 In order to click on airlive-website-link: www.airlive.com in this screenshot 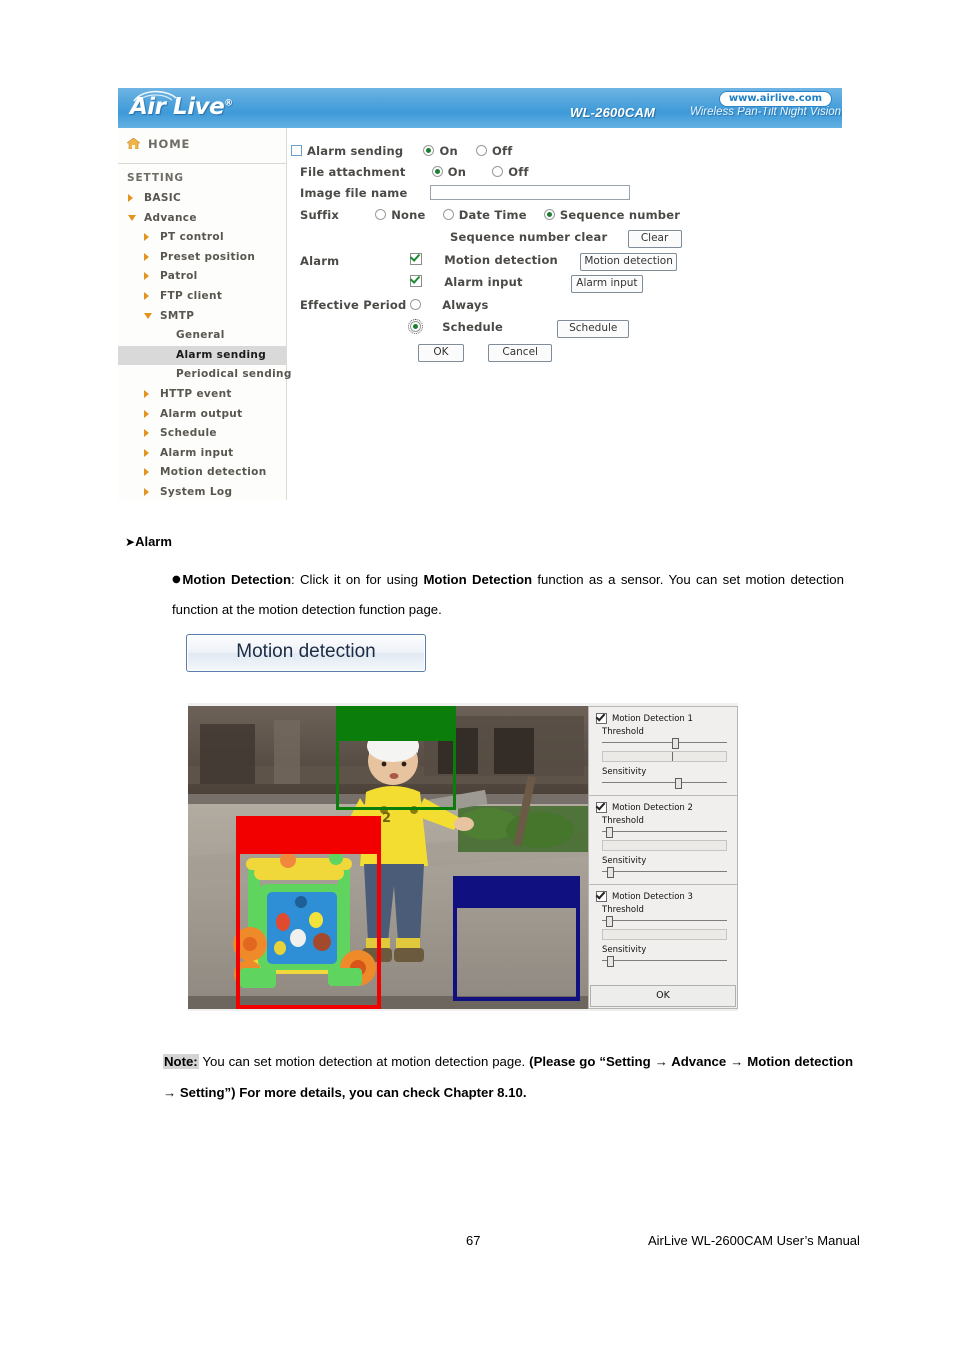, I will do `click(775, 99)`.